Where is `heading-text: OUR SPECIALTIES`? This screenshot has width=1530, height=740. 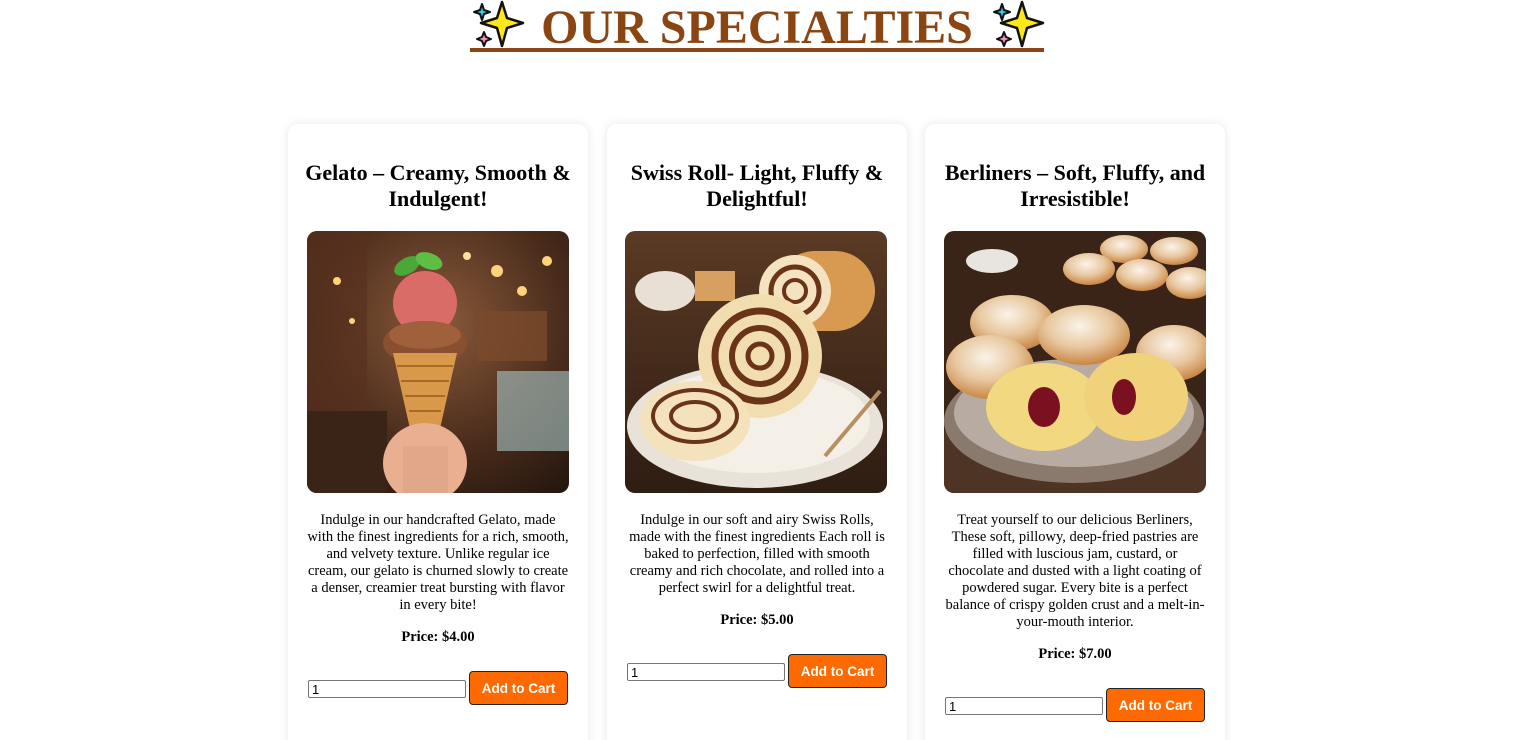 heading-text: OUR SPECIALTIES is located at coordinates (757, 27).